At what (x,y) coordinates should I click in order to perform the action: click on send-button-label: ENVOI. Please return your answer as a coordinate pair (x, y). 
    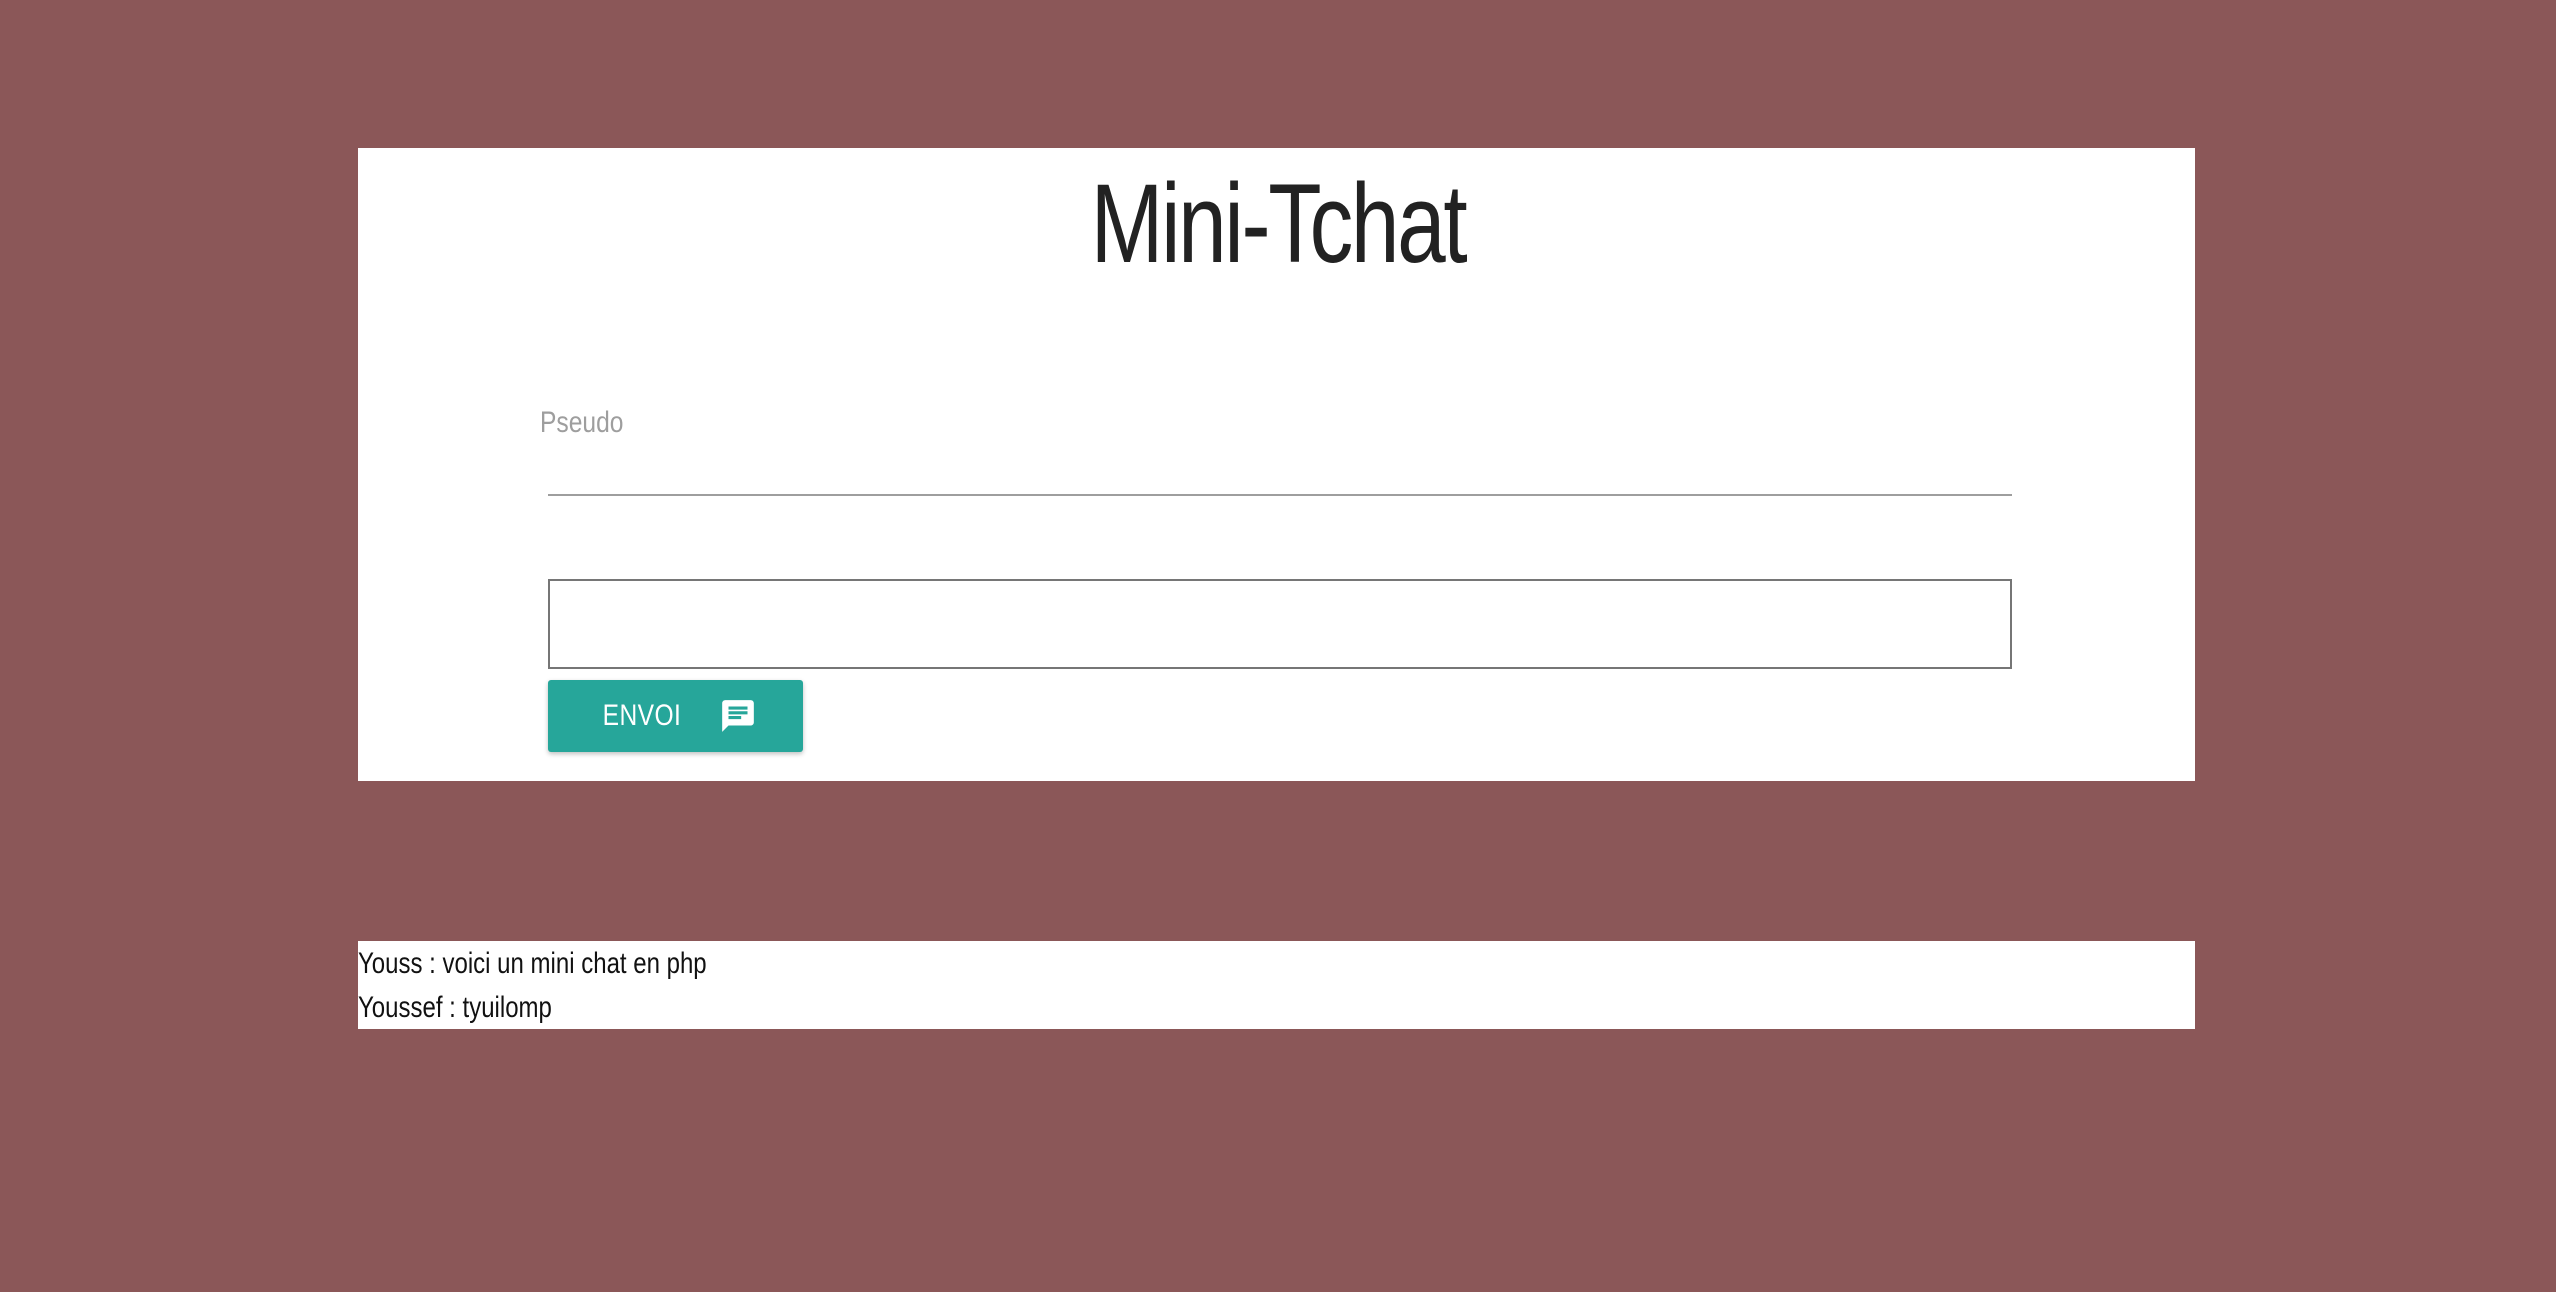
    Looking at the image, I should click on (641, 715).